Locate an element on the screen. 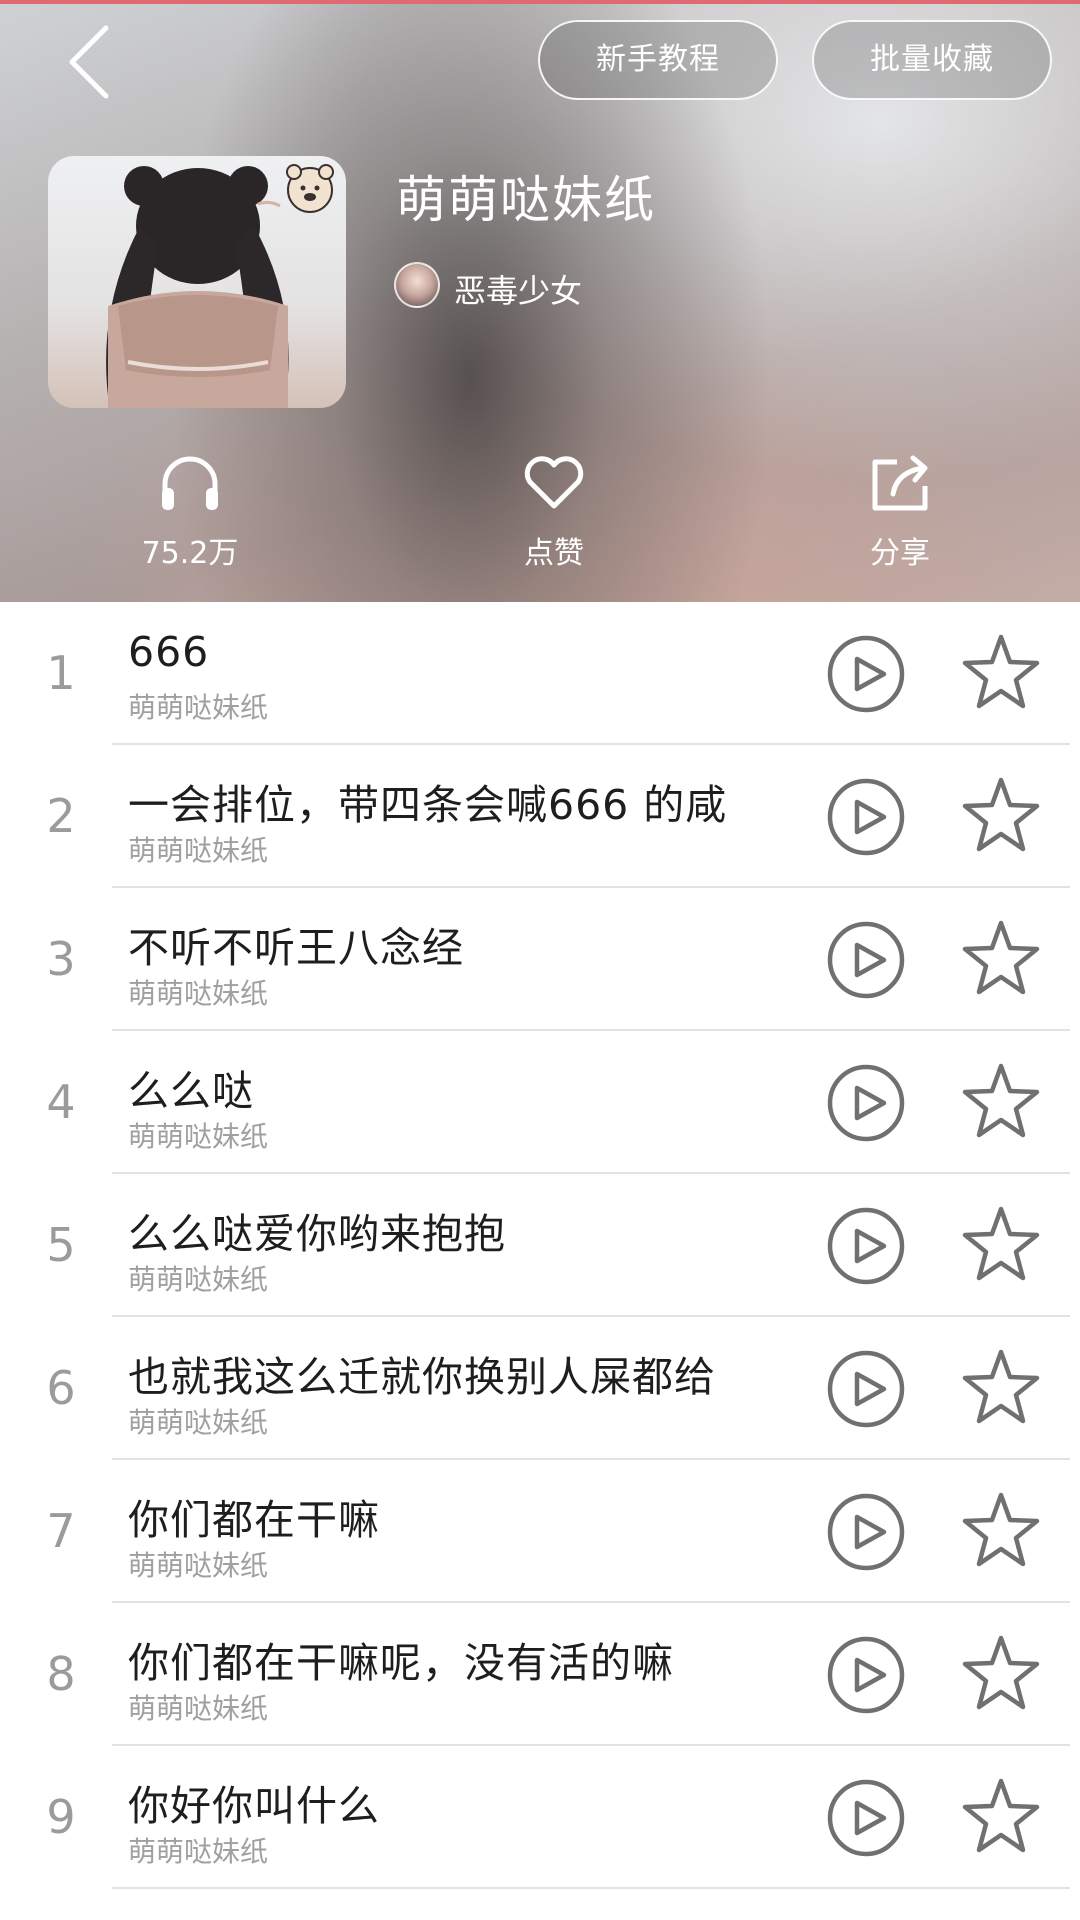 The width and height of the screenshot is (1080, 1920). song-row: 1 666 萌萌哒妹纸 is located at coordinates (540, 673).